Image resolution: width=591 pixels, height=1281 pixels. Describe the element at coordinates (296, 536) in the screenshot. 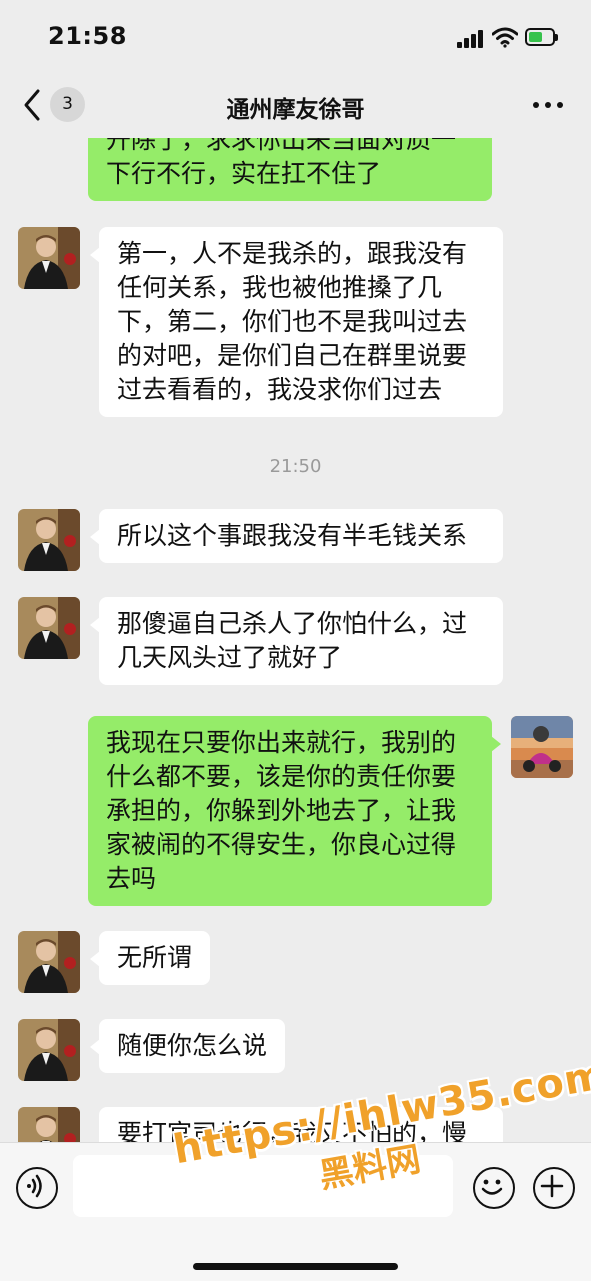

I see `incoming-message: 所以这个事跟我没有半毛钱关系` at that location.